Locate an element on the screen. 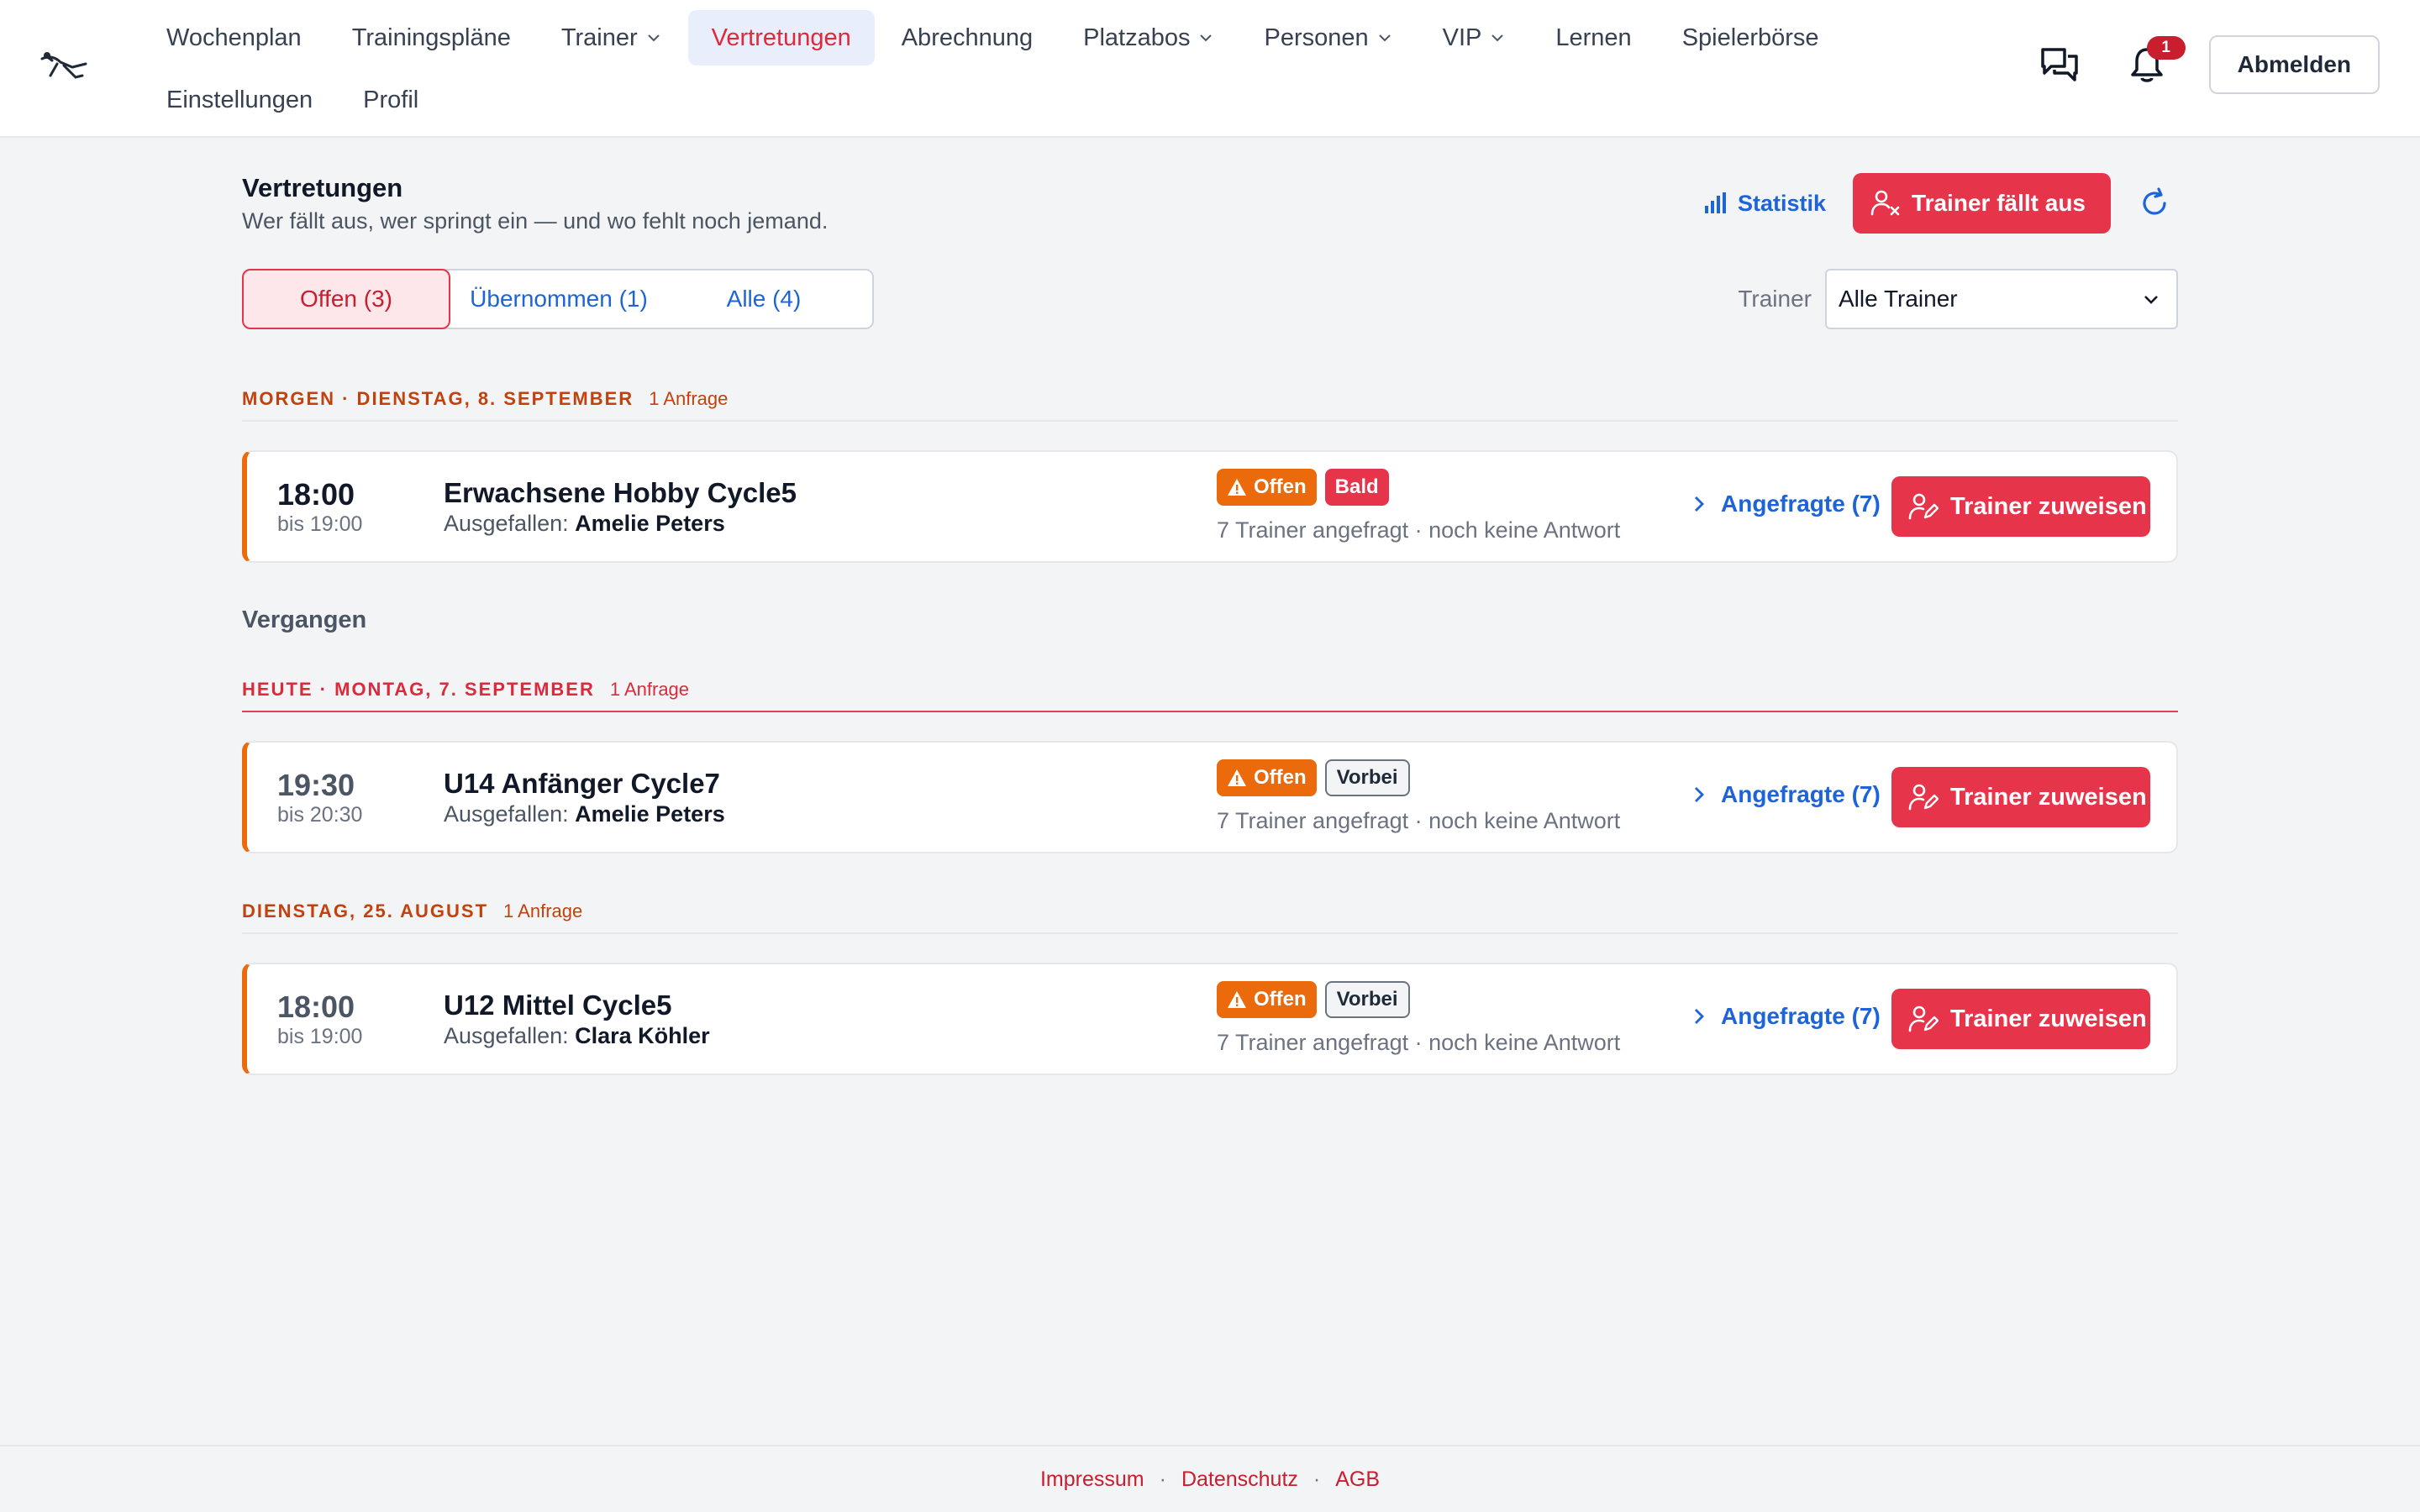  header-actions: 1 Abmelden is located at coordinates (2207, 64).